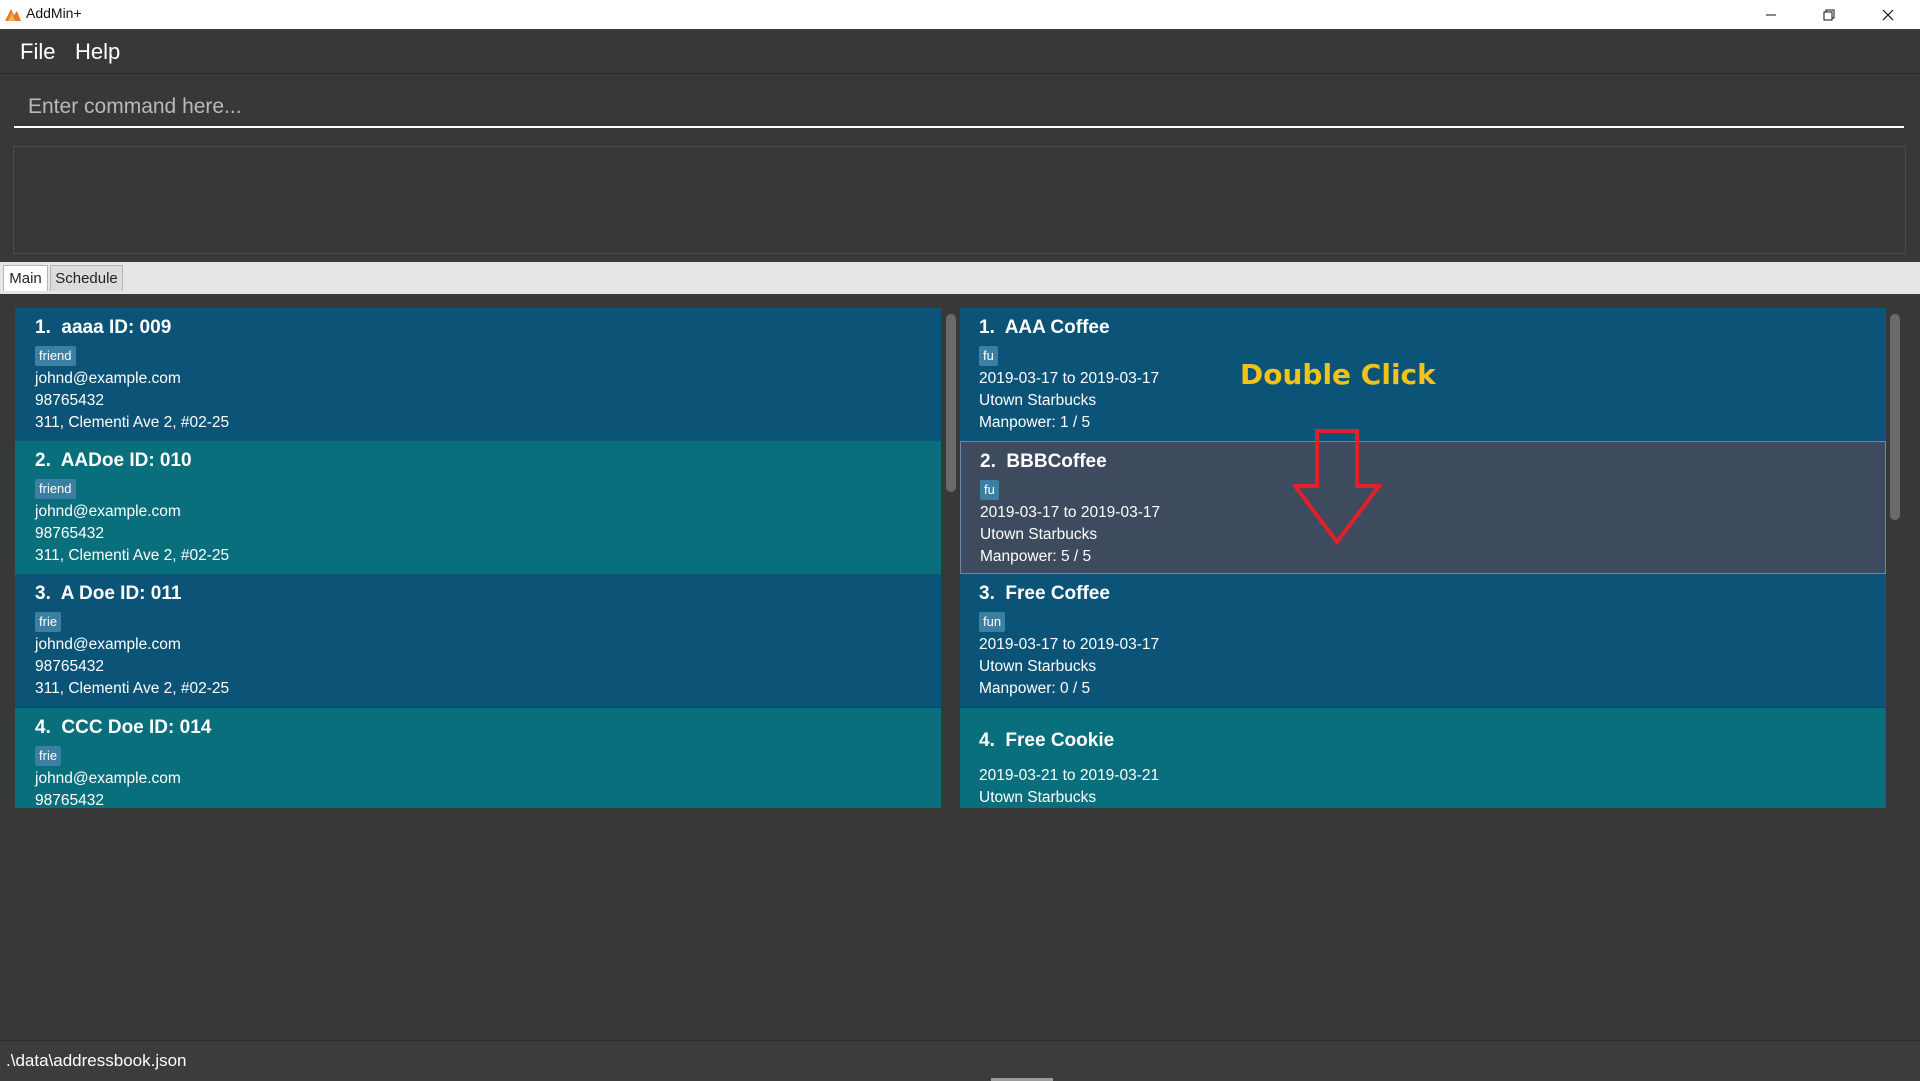 The height and width of the screenshot is (1081, 1920). What do you see at coordinates (1035, 422) in the screenshot?
I see `activity-manpower: Manpower: 1 / 5` at bounding box center [1035, 422].